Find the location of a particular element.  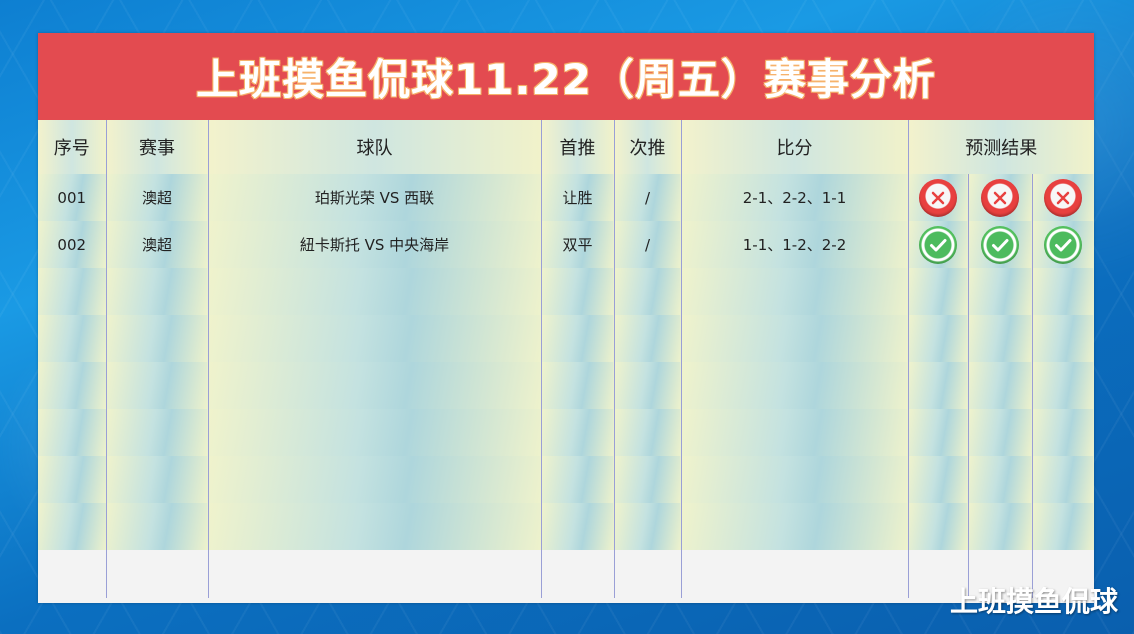

cell-teams: 紐卡斯托 VS 中央海岸 is located at coordinates (374, 244).